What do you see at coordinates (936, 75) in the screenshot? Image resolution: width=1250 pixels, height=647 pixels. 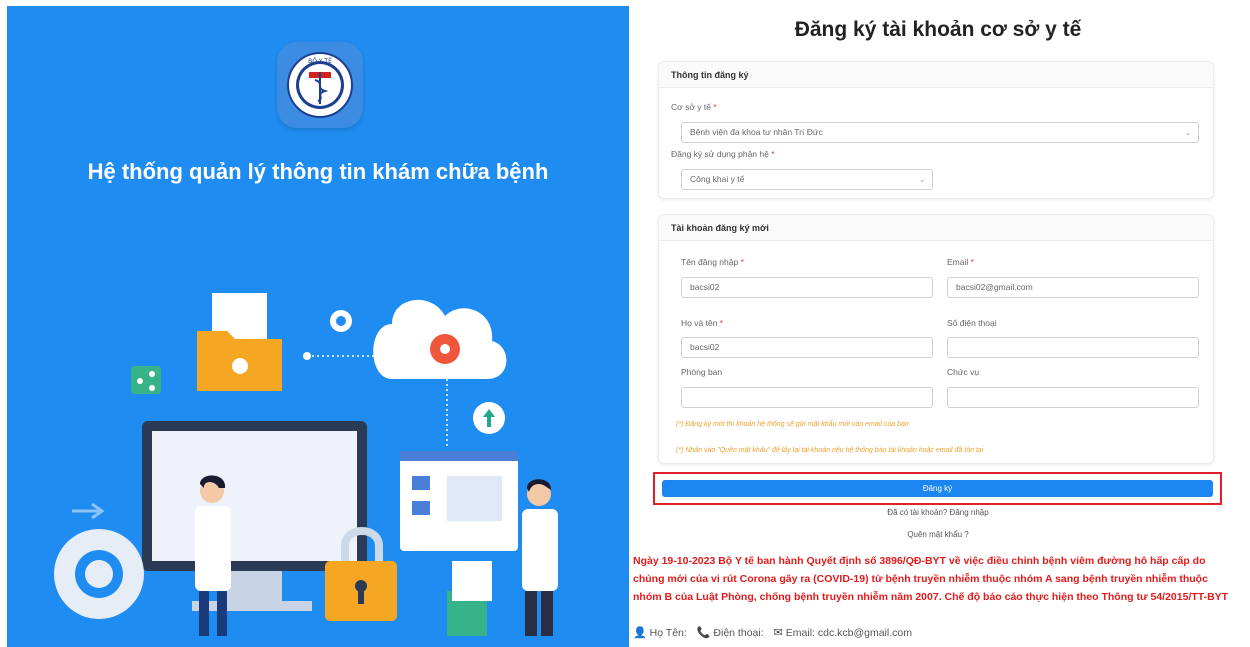 I see `registration-info-heading: Thông tin đăng ký` at bounding box center [936, 75].